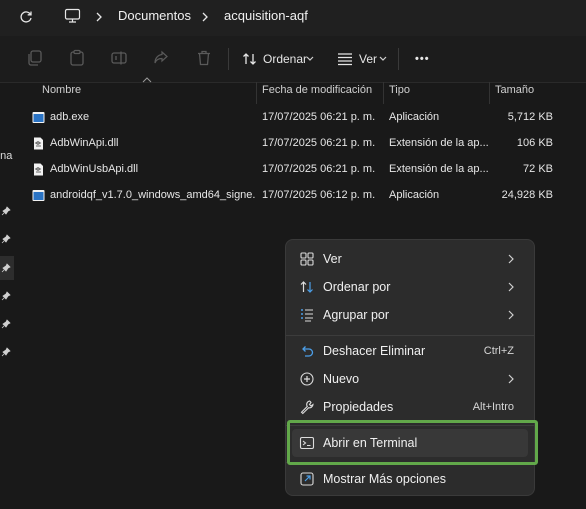  Describe the element at coordinates (357, 287) in the screenshot. I see `menu-item-label: Ordenar por` at that location.